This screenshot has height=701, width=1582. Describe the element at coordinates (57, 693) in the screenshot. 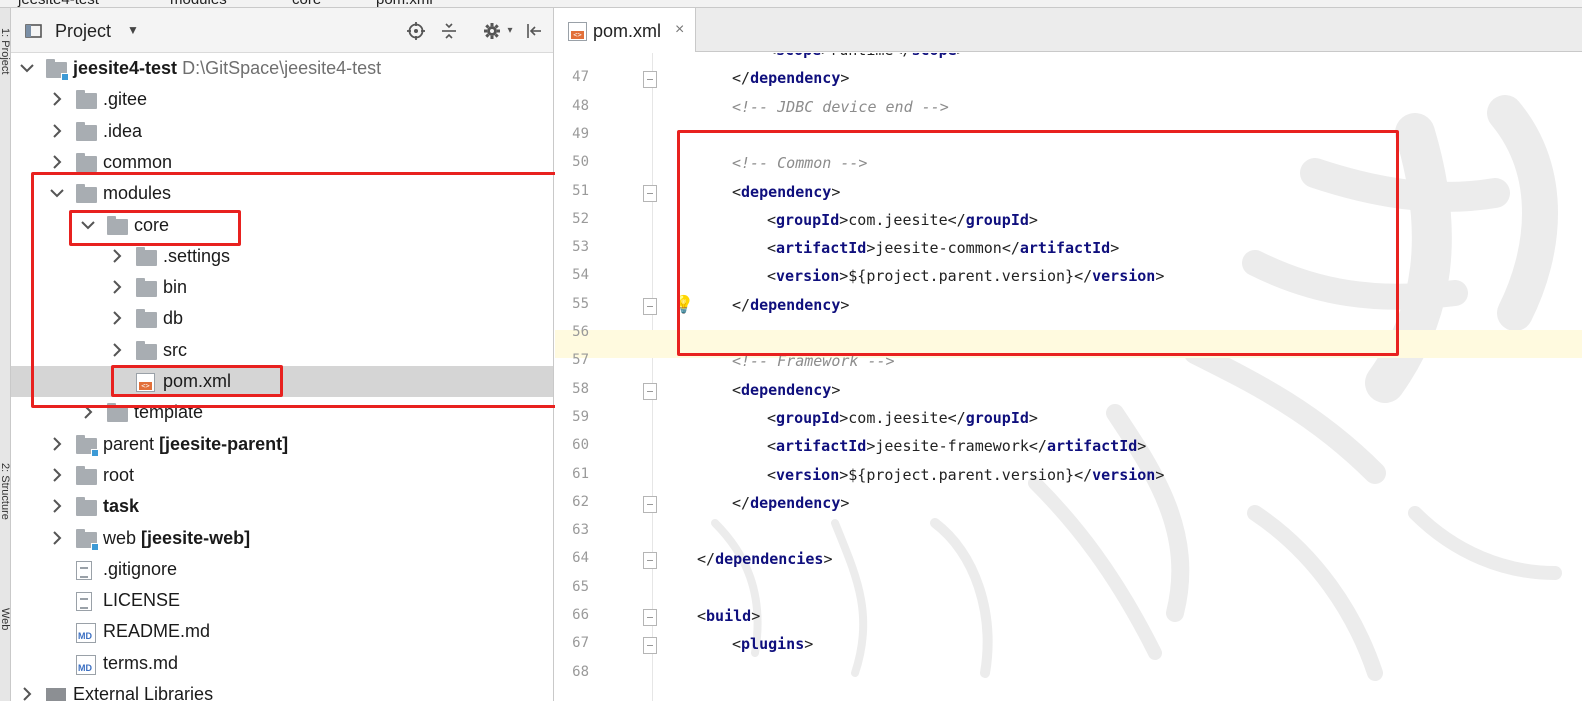

I see `library-icon` at that location.